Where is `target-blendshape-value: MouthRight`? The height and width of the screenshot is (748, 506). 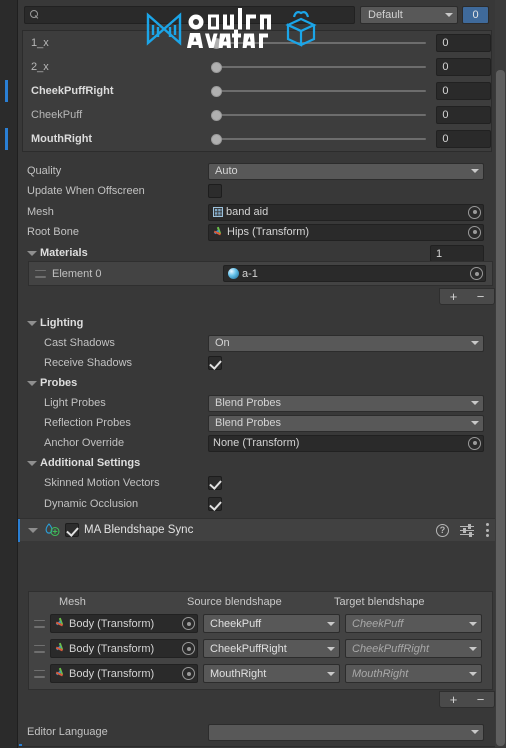 target-blendshape-value: MouthRight is located at coordinates (380, 673).